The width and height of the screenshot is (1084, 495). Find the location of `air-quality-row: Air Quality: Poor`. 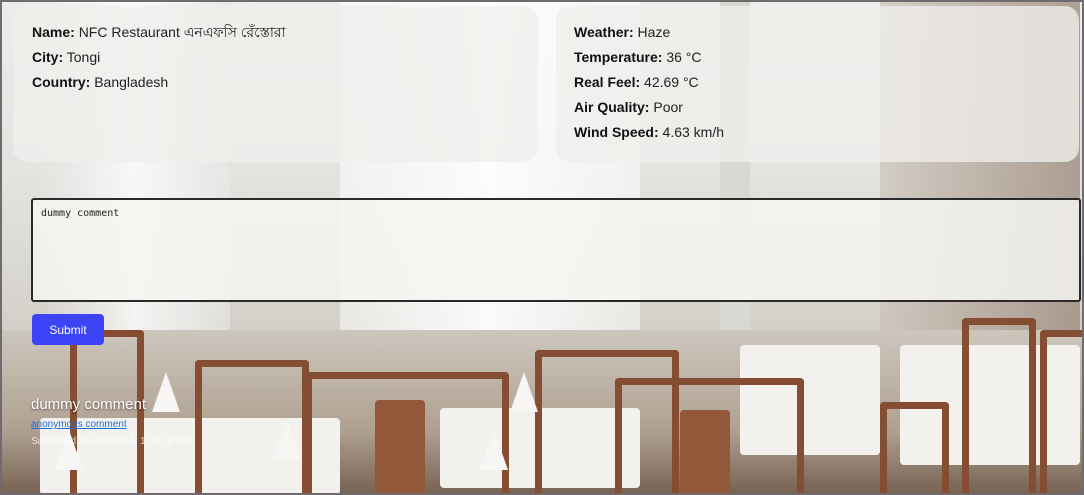

air-quality-row: Air Quality: Poor is located at coordinates (817, 107).